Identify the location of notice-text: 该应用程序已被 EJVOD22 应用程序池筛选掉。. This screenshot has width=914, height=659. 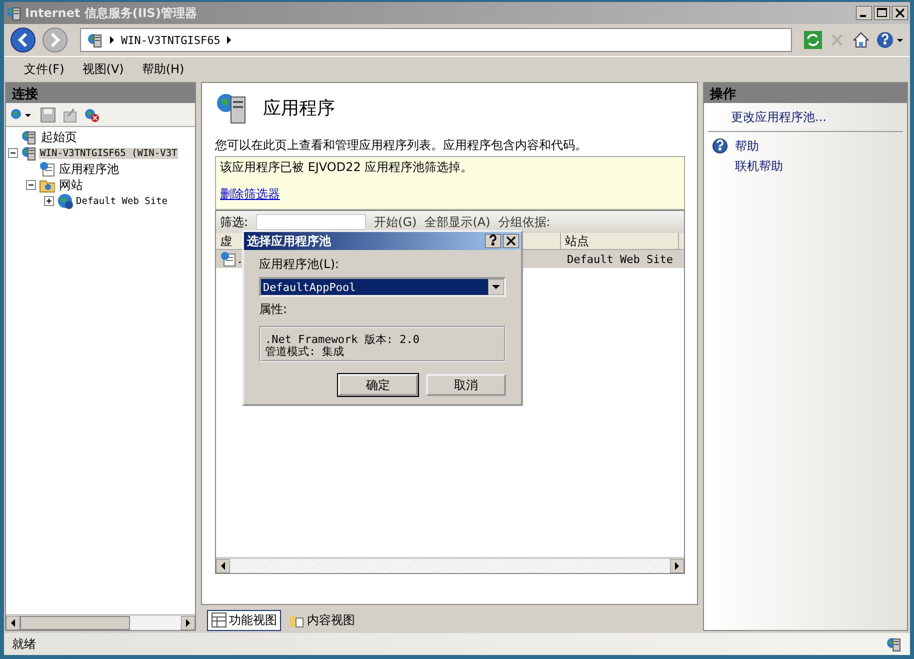
(347, 167).